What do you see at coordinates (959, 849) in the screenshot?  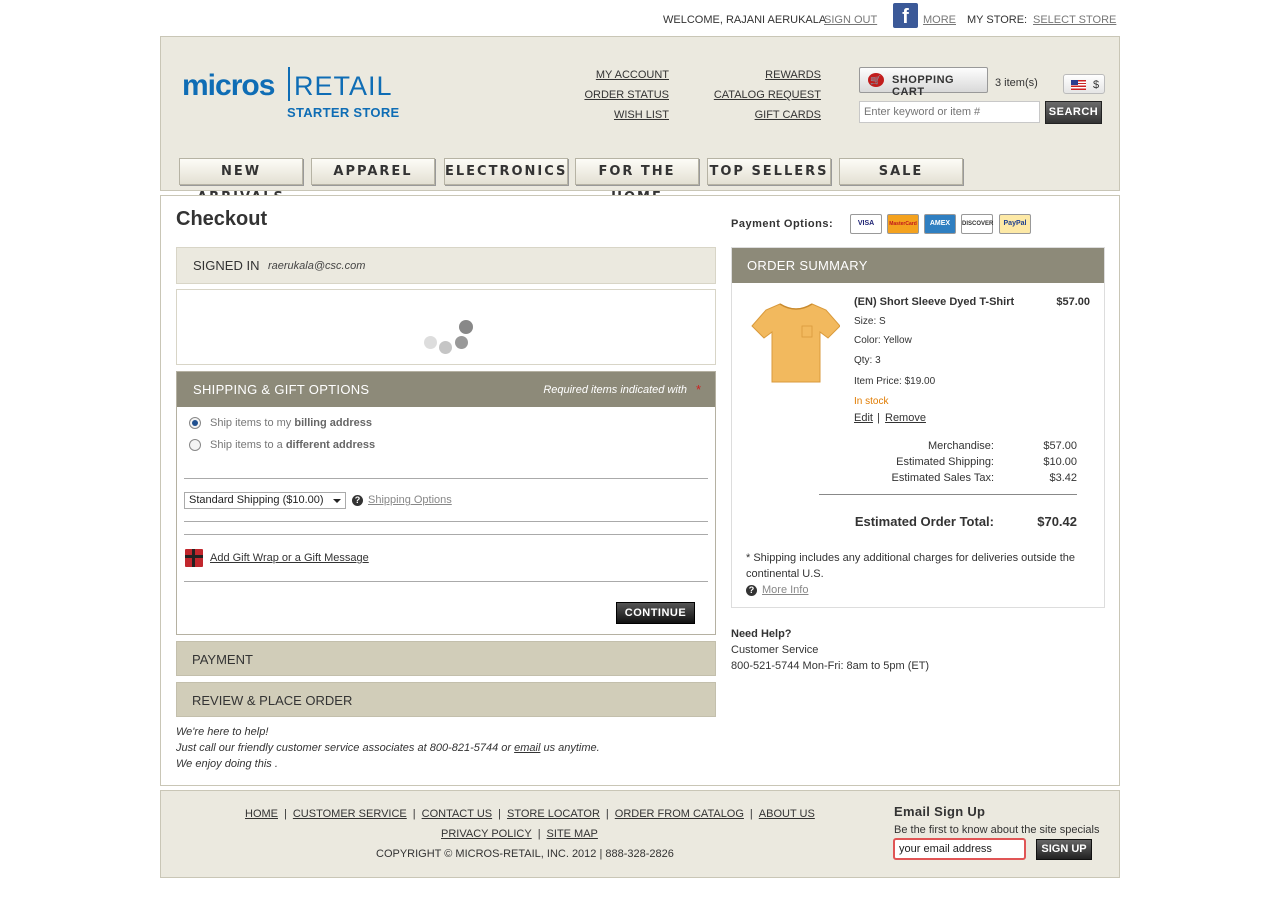 I see `email-signup-input` at bounding box center [959, 849].